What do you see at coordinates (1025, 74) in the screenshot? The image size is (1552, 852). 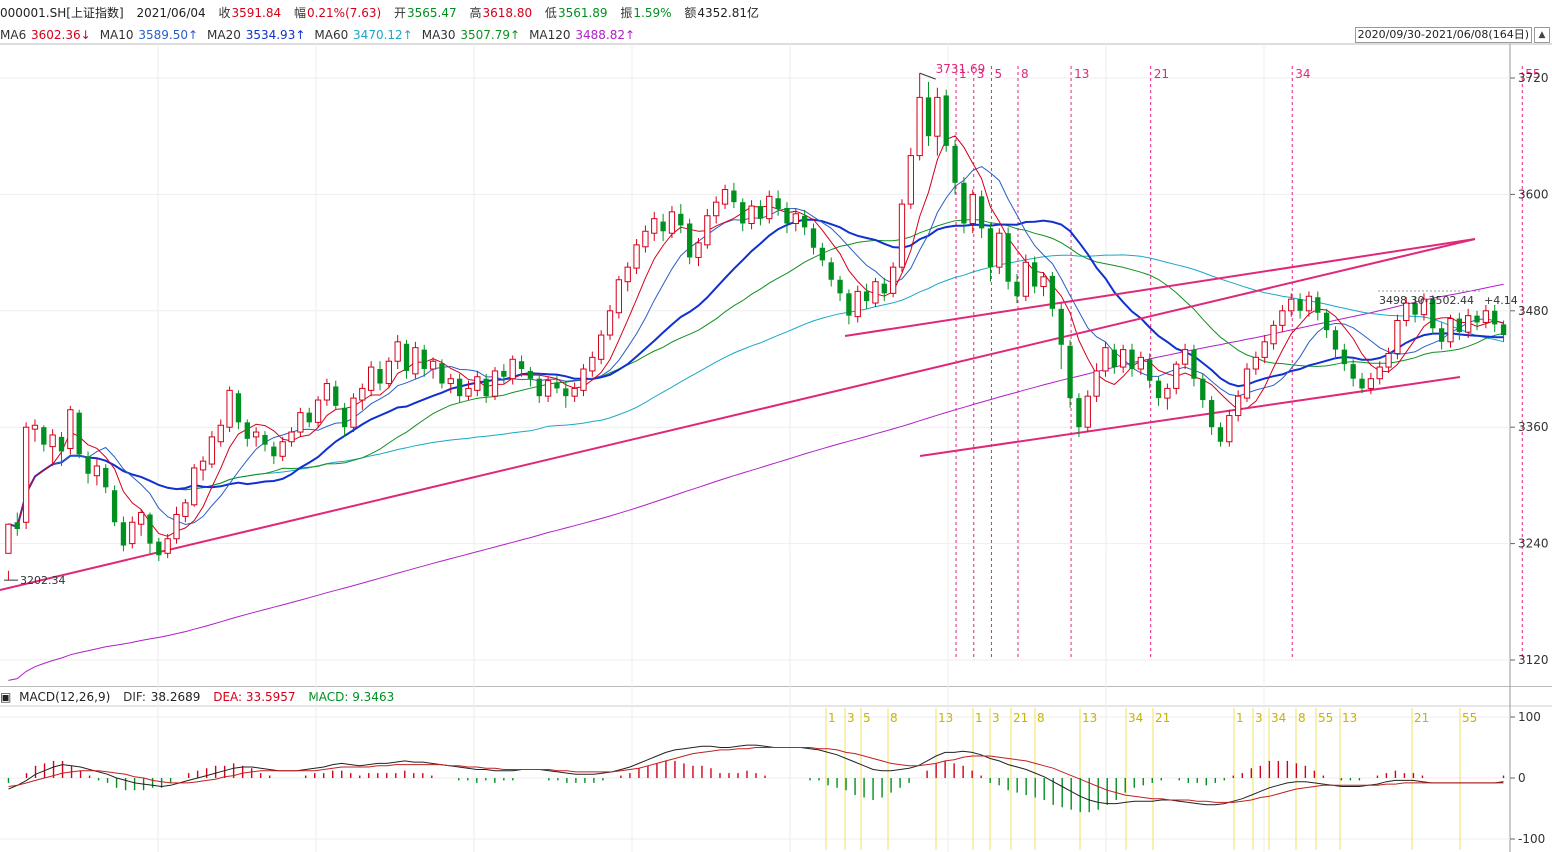 I see `fib-label: 8` at bounding box center [1025, 74].